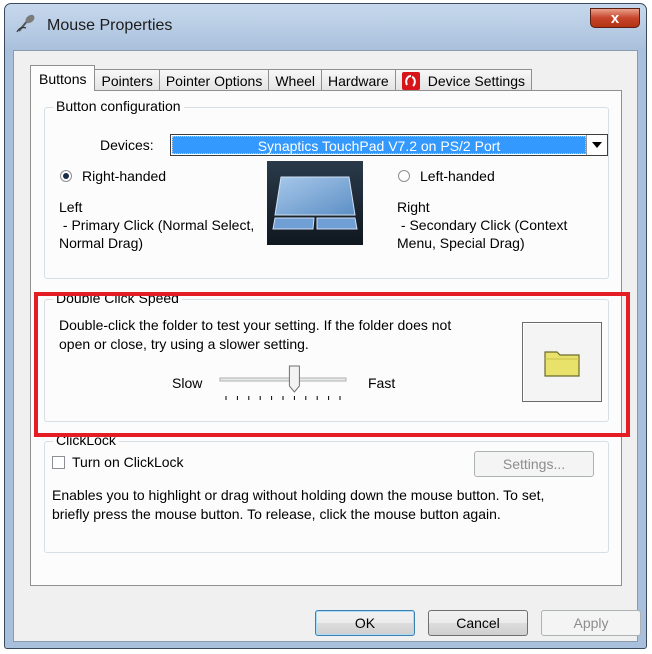 The width and height of the screenshot is (652, 654). I want to click on left-handed-label: Left-handed, so click(457, 176).